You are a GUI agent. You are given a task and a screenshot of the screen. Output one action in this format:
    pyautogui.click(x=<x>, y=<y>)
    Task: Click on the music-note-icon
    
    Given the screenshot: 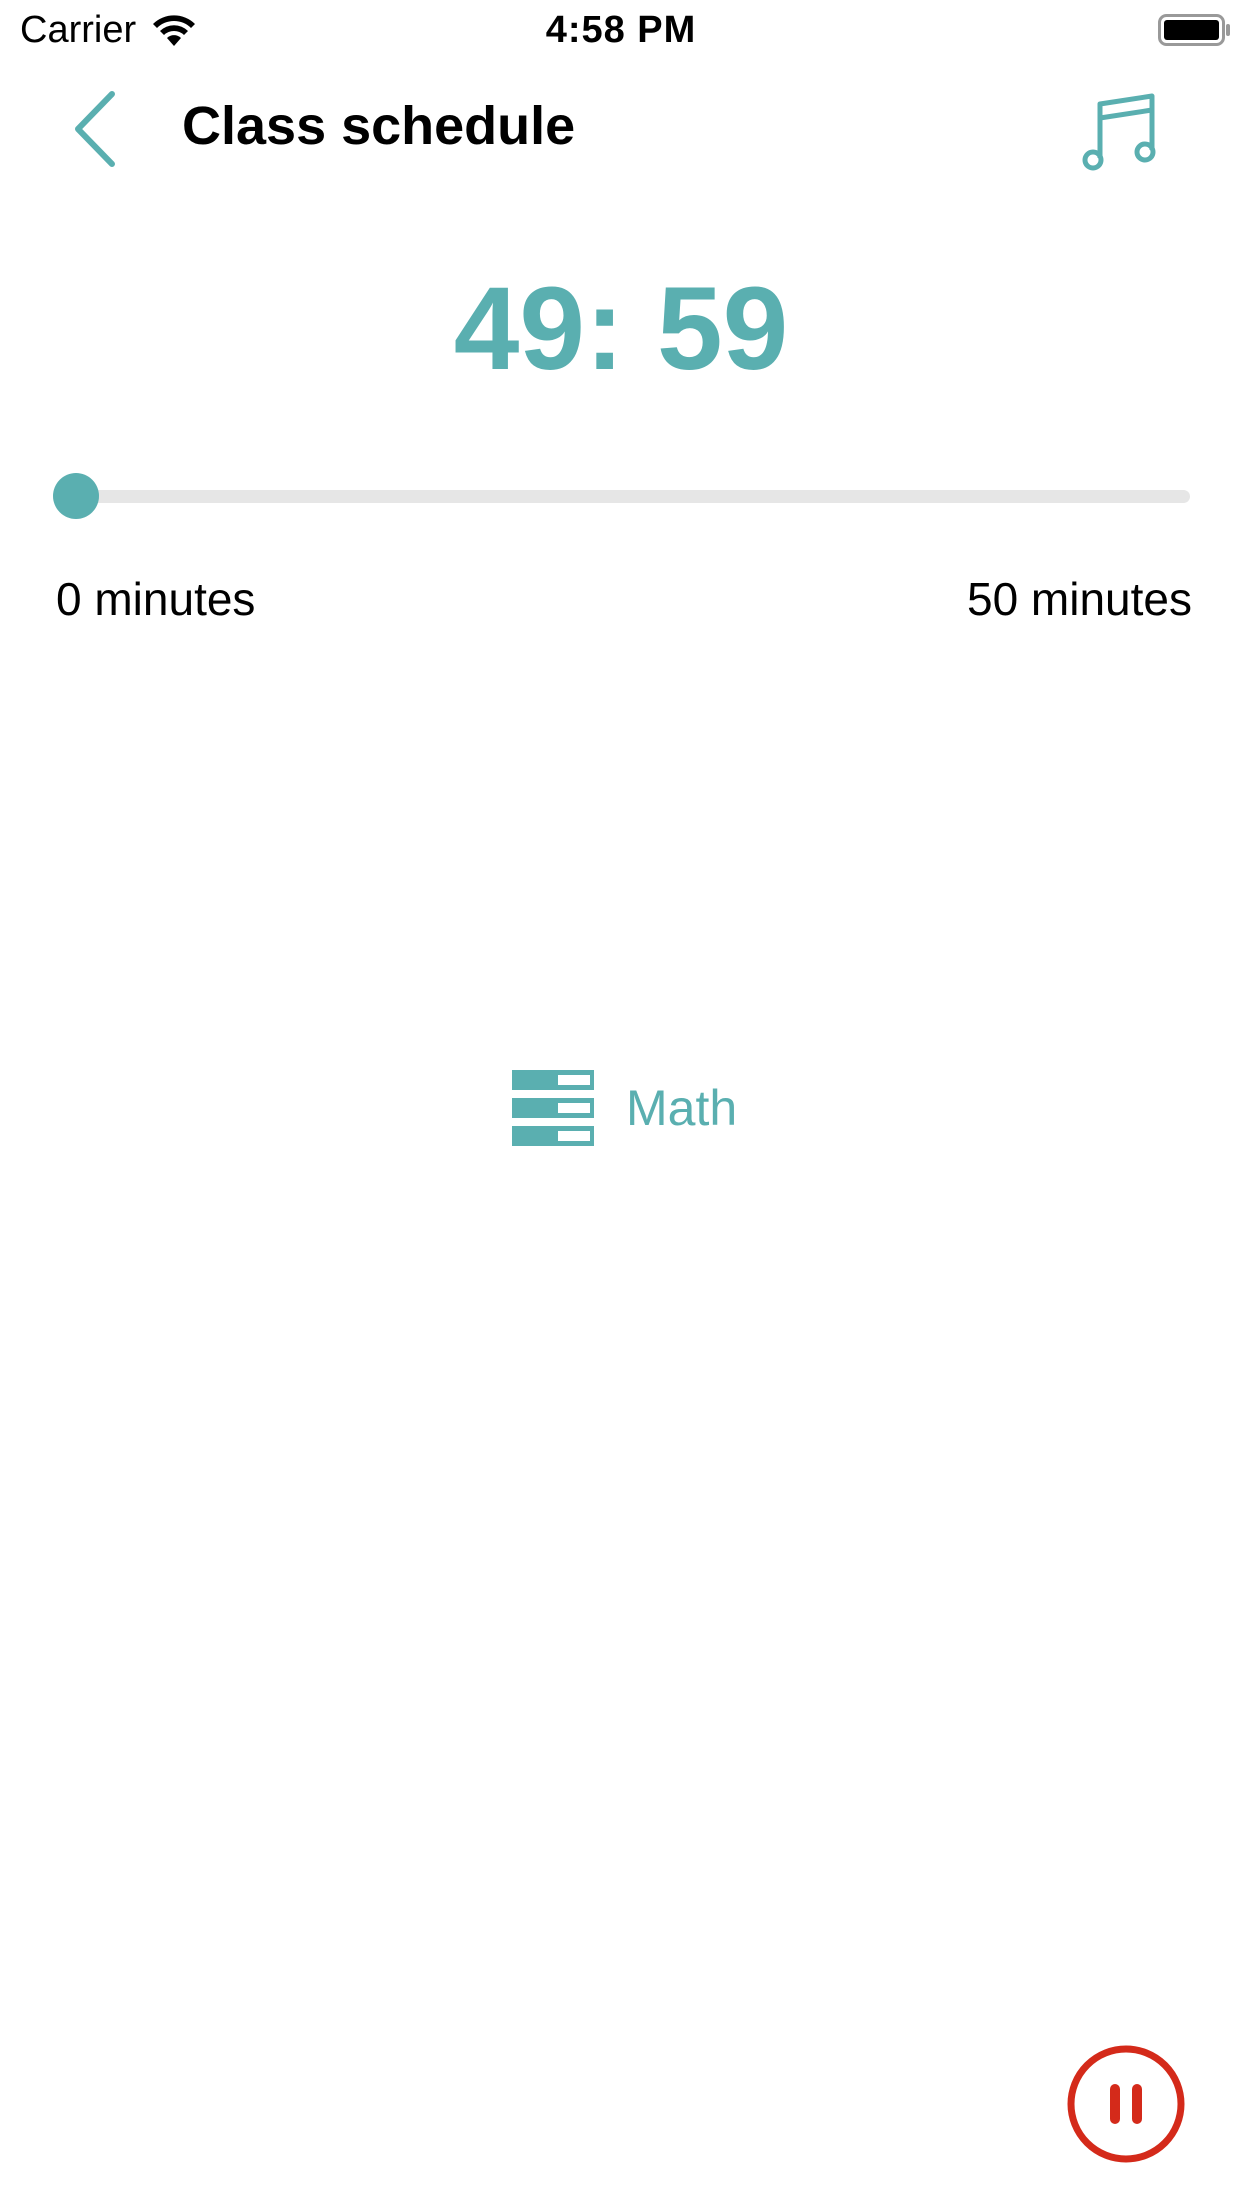 What is the action you would take?
    pyautogui.click(x=1120, y=131)
    